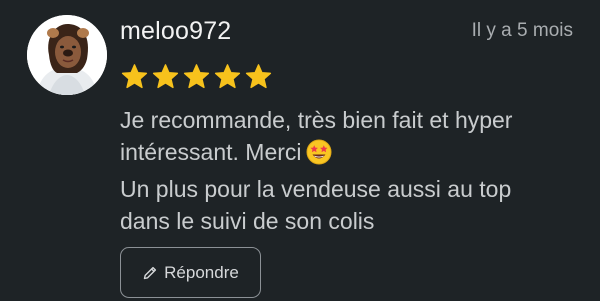 This screenshot has height=301, width=600. What do you see at coordinates (350, 154) in the screenshot?
I see `review-text-line: intéressant. Merci` at bounding box center [350, 154].